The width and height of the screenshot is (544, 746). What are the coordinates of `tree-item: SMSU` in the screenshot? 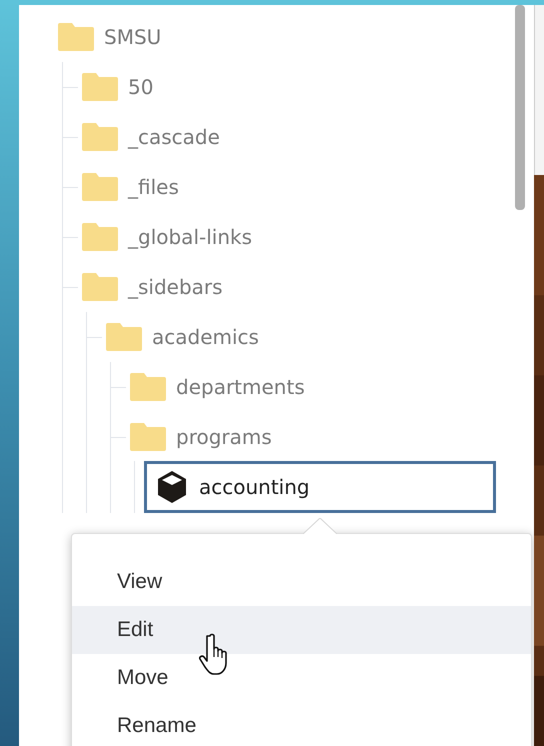 It's located at (110, 37).